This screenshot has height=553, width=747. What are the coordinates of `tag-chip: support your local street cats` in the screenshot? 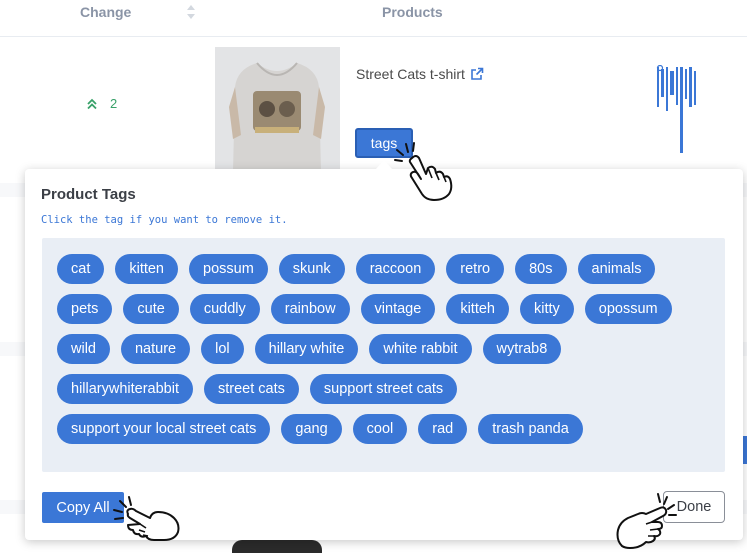 It's located at (164, 429).